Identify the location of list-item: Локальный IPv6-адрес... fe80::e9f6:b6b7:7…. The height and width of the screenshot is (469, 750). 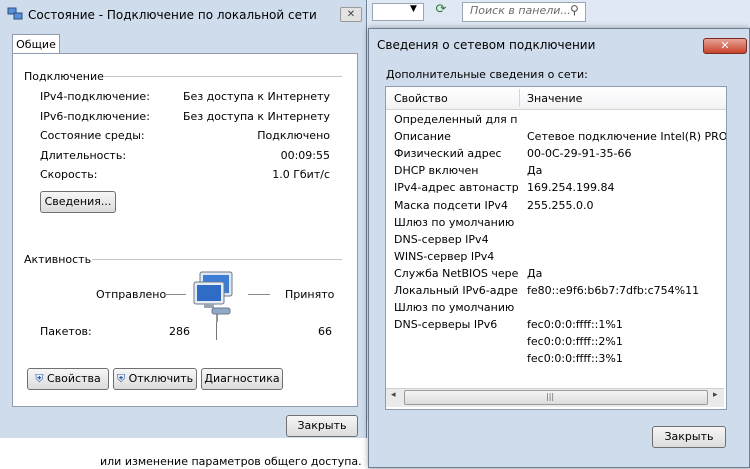
(556, 290).